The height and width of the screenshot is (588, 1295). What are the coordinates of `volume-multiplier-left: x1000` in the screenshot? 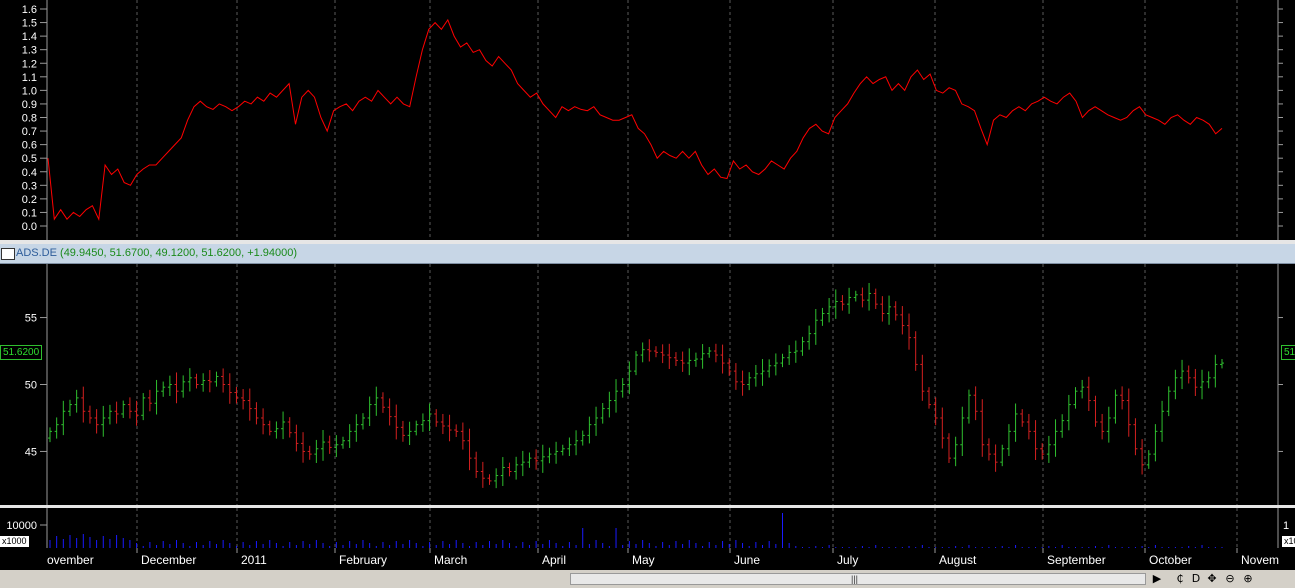 It's located at (14, 541).